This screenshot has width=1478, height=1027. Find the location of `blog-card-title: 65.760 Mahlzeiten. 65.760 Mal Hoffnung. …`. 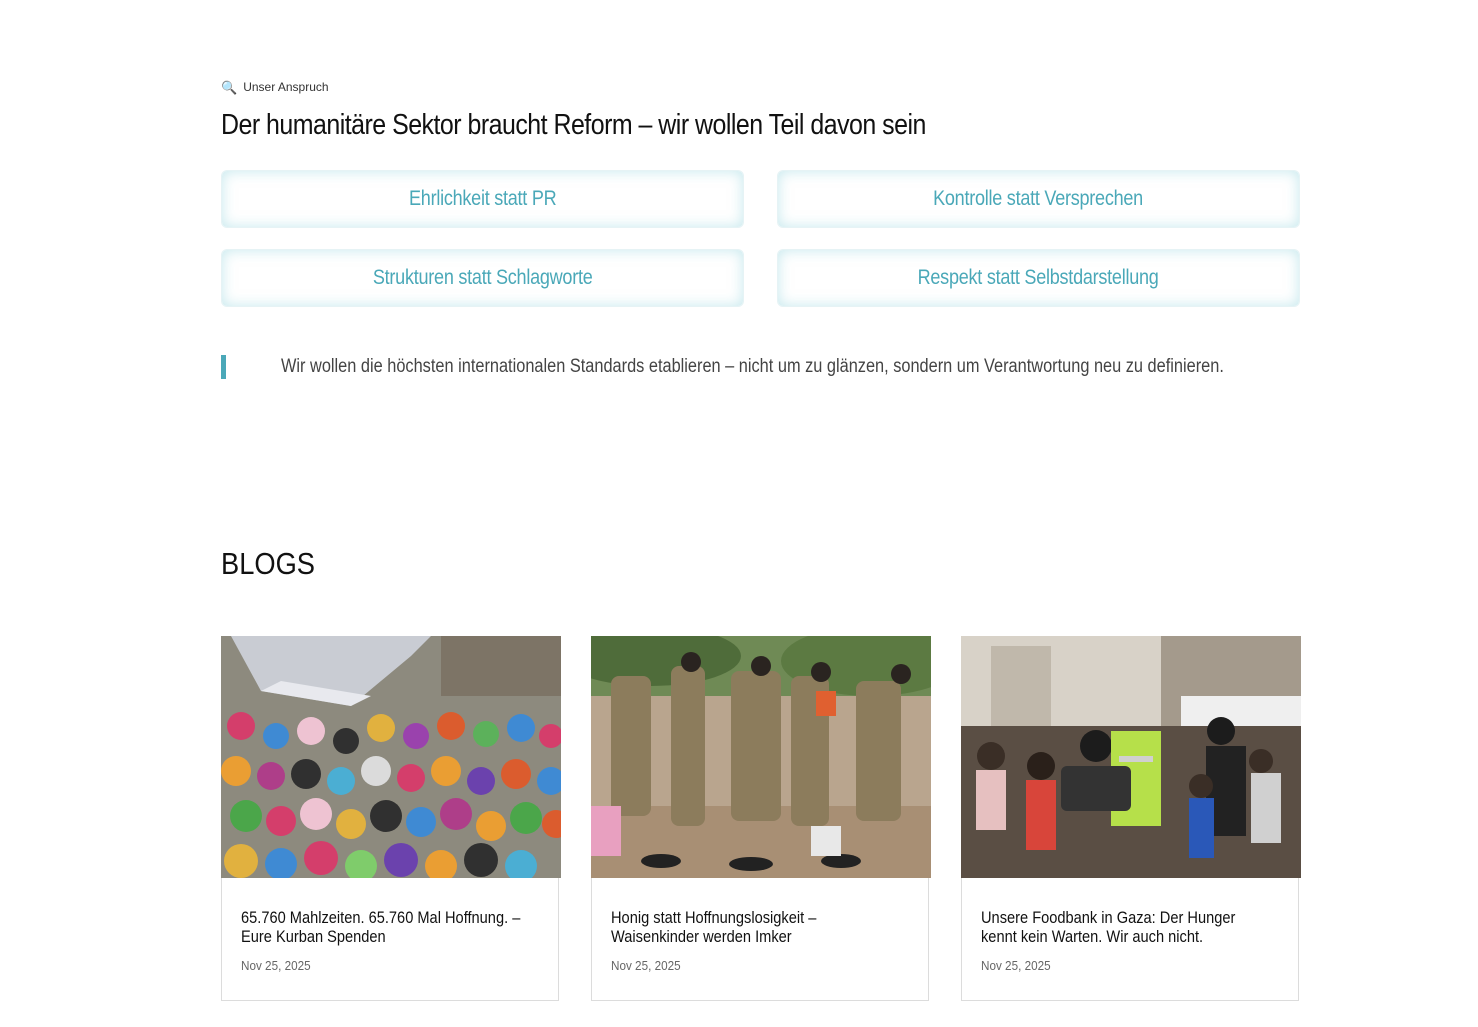

blog-card-title: 65.760 Mahlzeiten. 65.760 Mal Hoffnung. … is located at coordinates (383, 927).